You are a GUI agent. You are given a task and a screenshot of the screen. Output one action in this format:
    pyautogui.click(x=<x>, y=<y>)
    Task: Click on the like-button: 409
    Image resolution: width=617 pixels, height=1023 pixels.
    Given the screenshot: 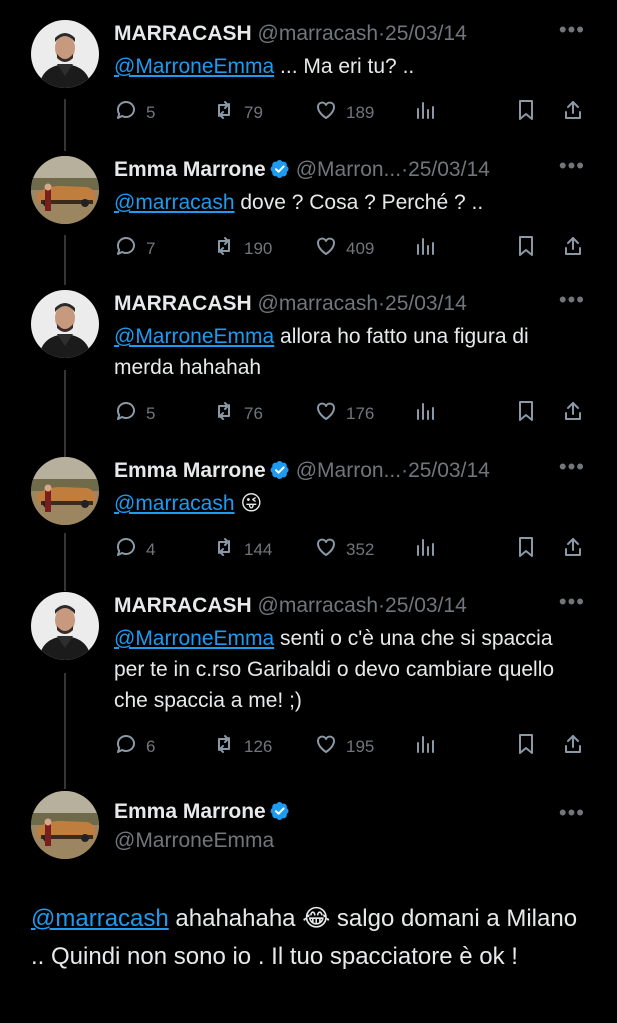 What is the action you would take?
    pyautogui.click(x=344, y=248)
    